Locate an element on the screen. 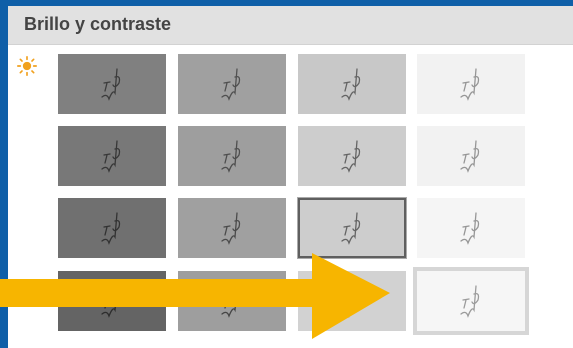 Image resolution: width=573 pixels, height=348 pixels. thumbnail-r2-c1 is located at coordinates (112, 156).